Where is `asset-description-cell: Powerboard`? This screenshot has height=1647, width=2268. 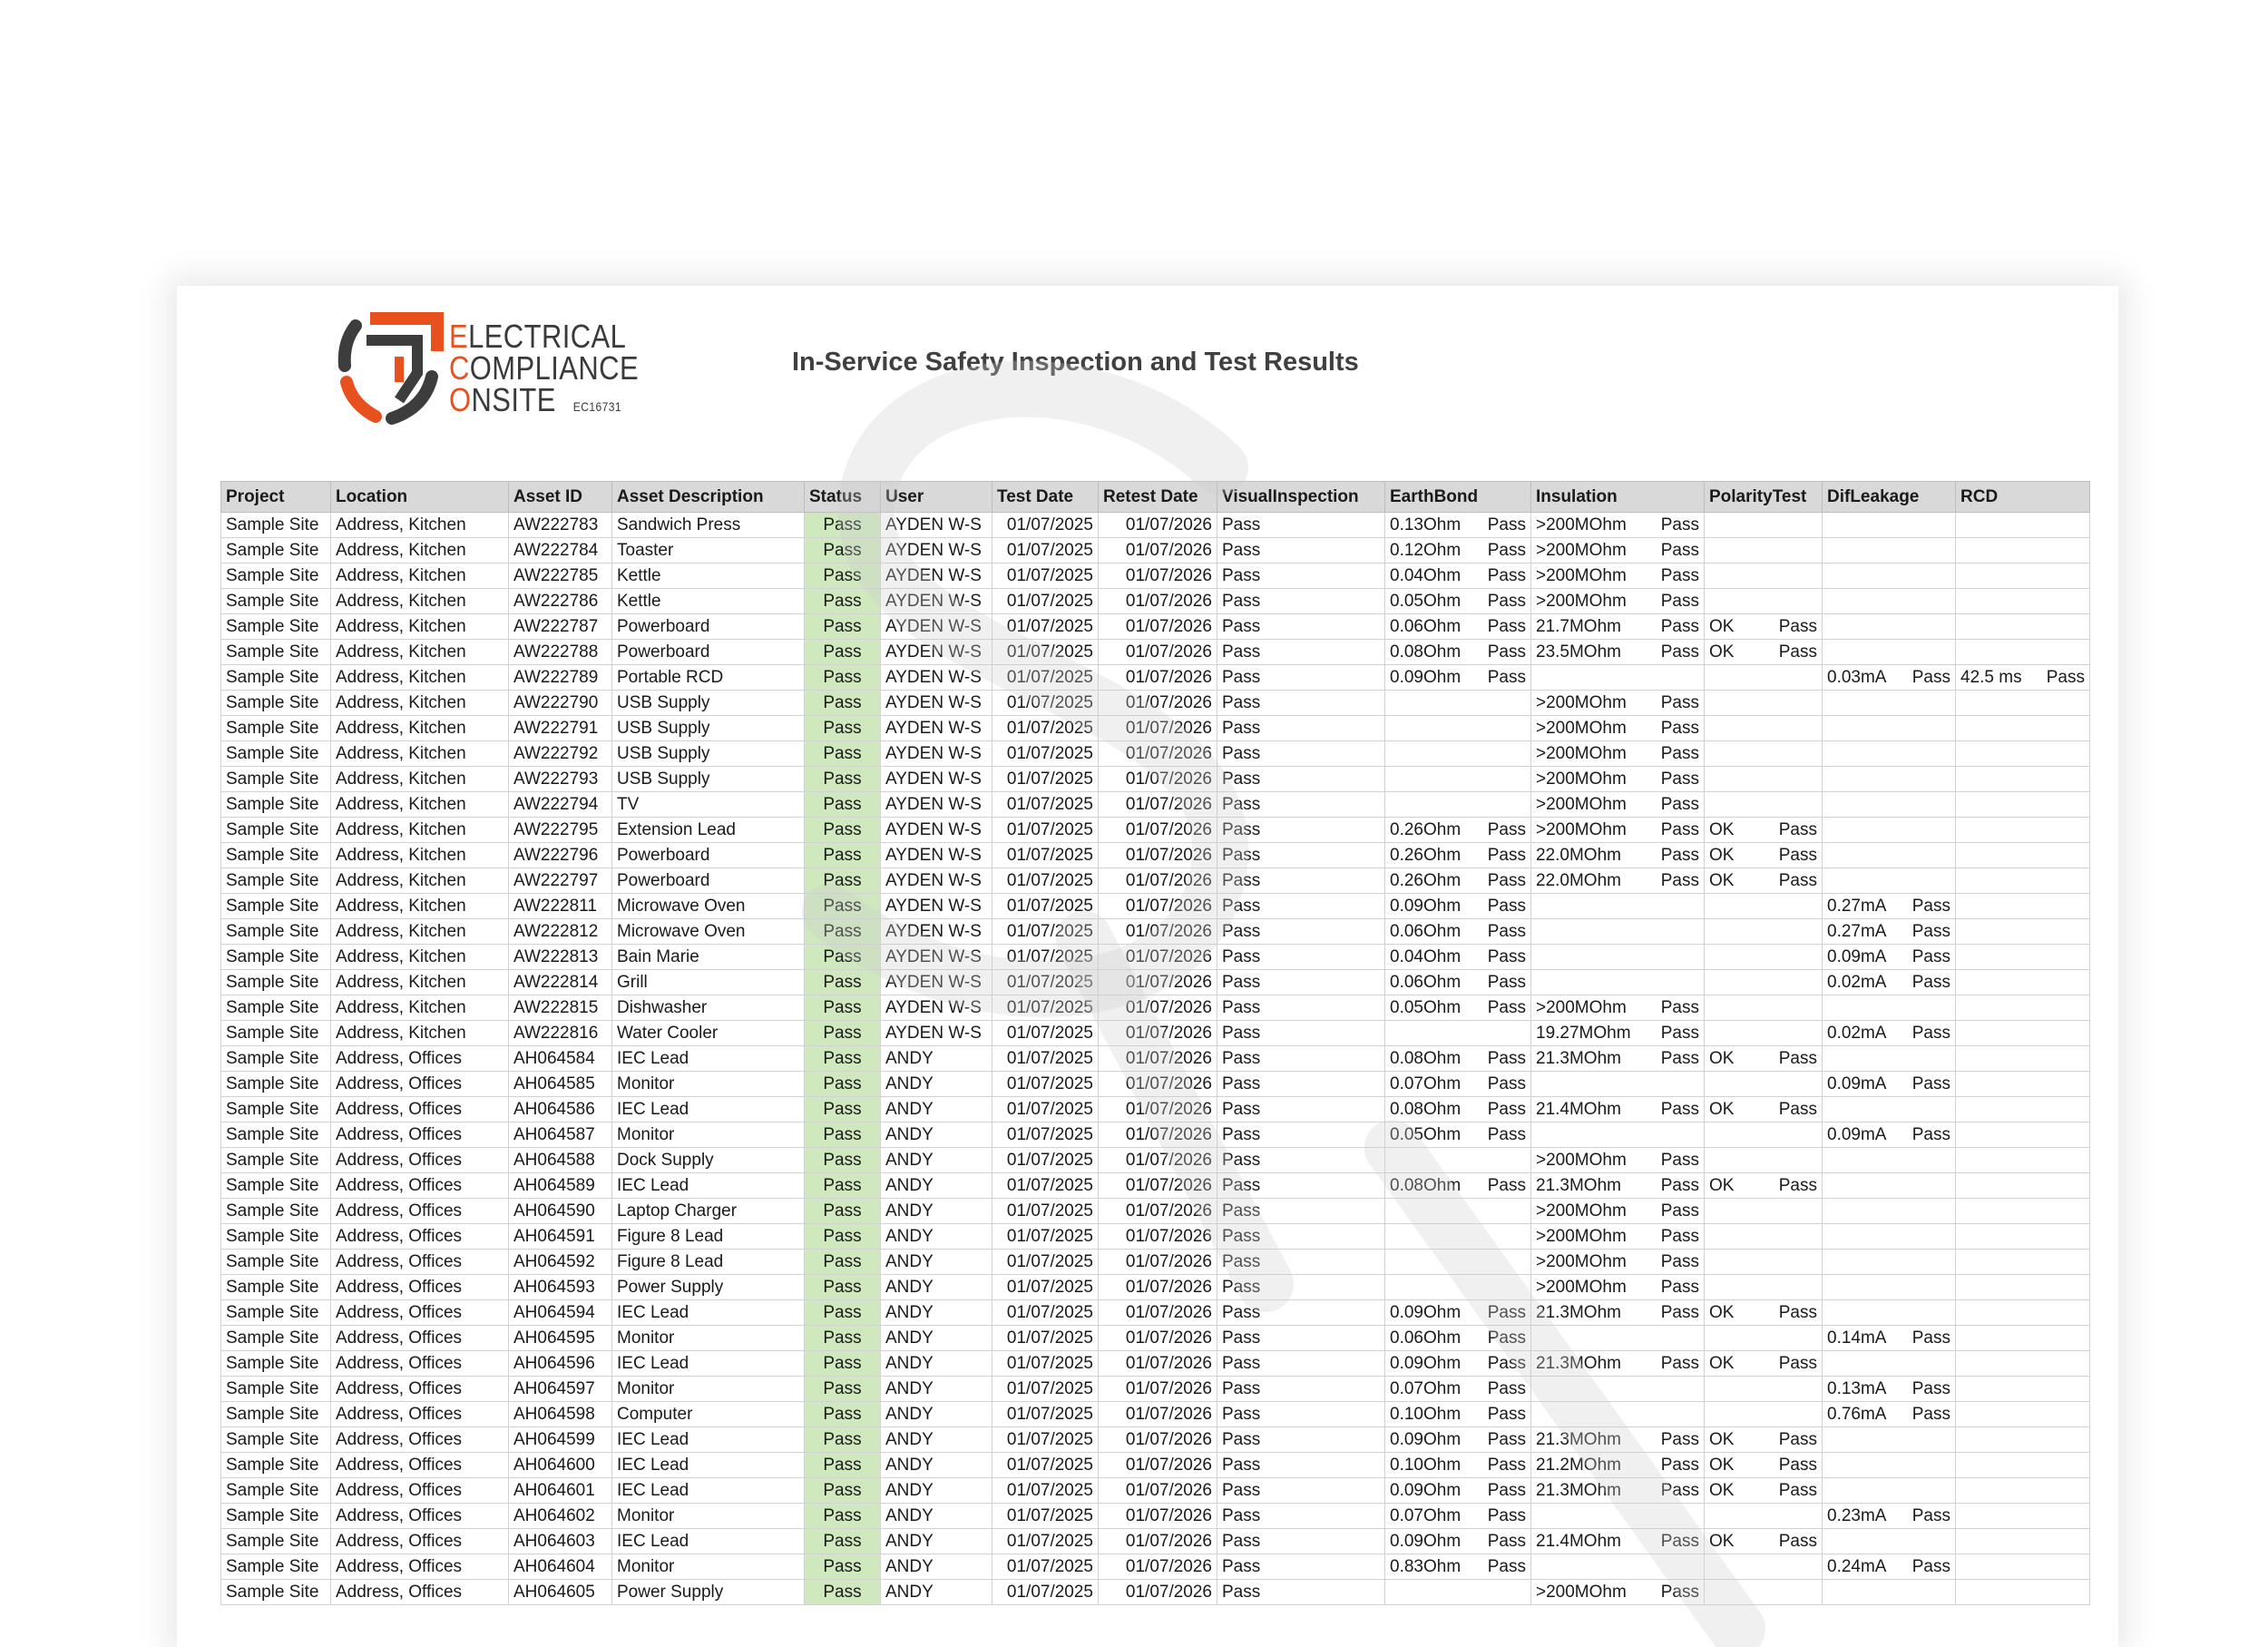 asset-description-cell: Powerboard is located at coordinates (708, 855).